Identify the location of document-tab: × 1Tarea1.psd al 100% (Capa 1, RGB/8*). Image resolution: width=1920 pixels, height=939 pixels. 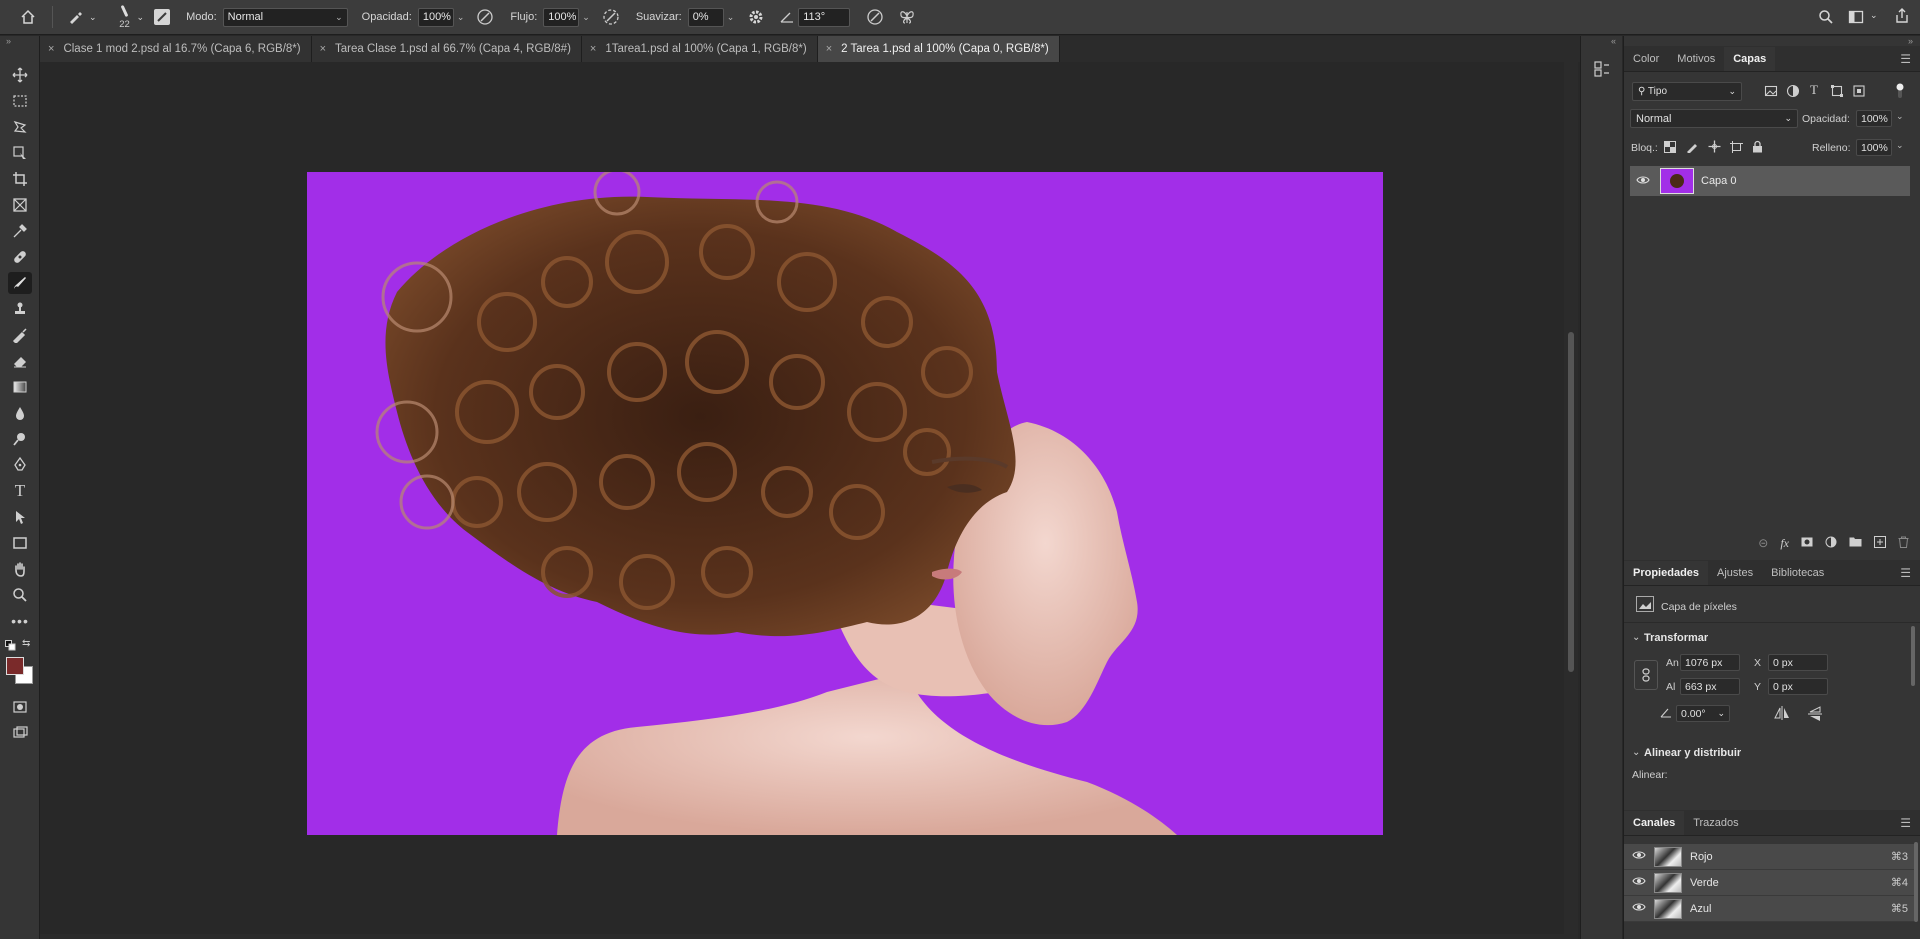
(699, 49).